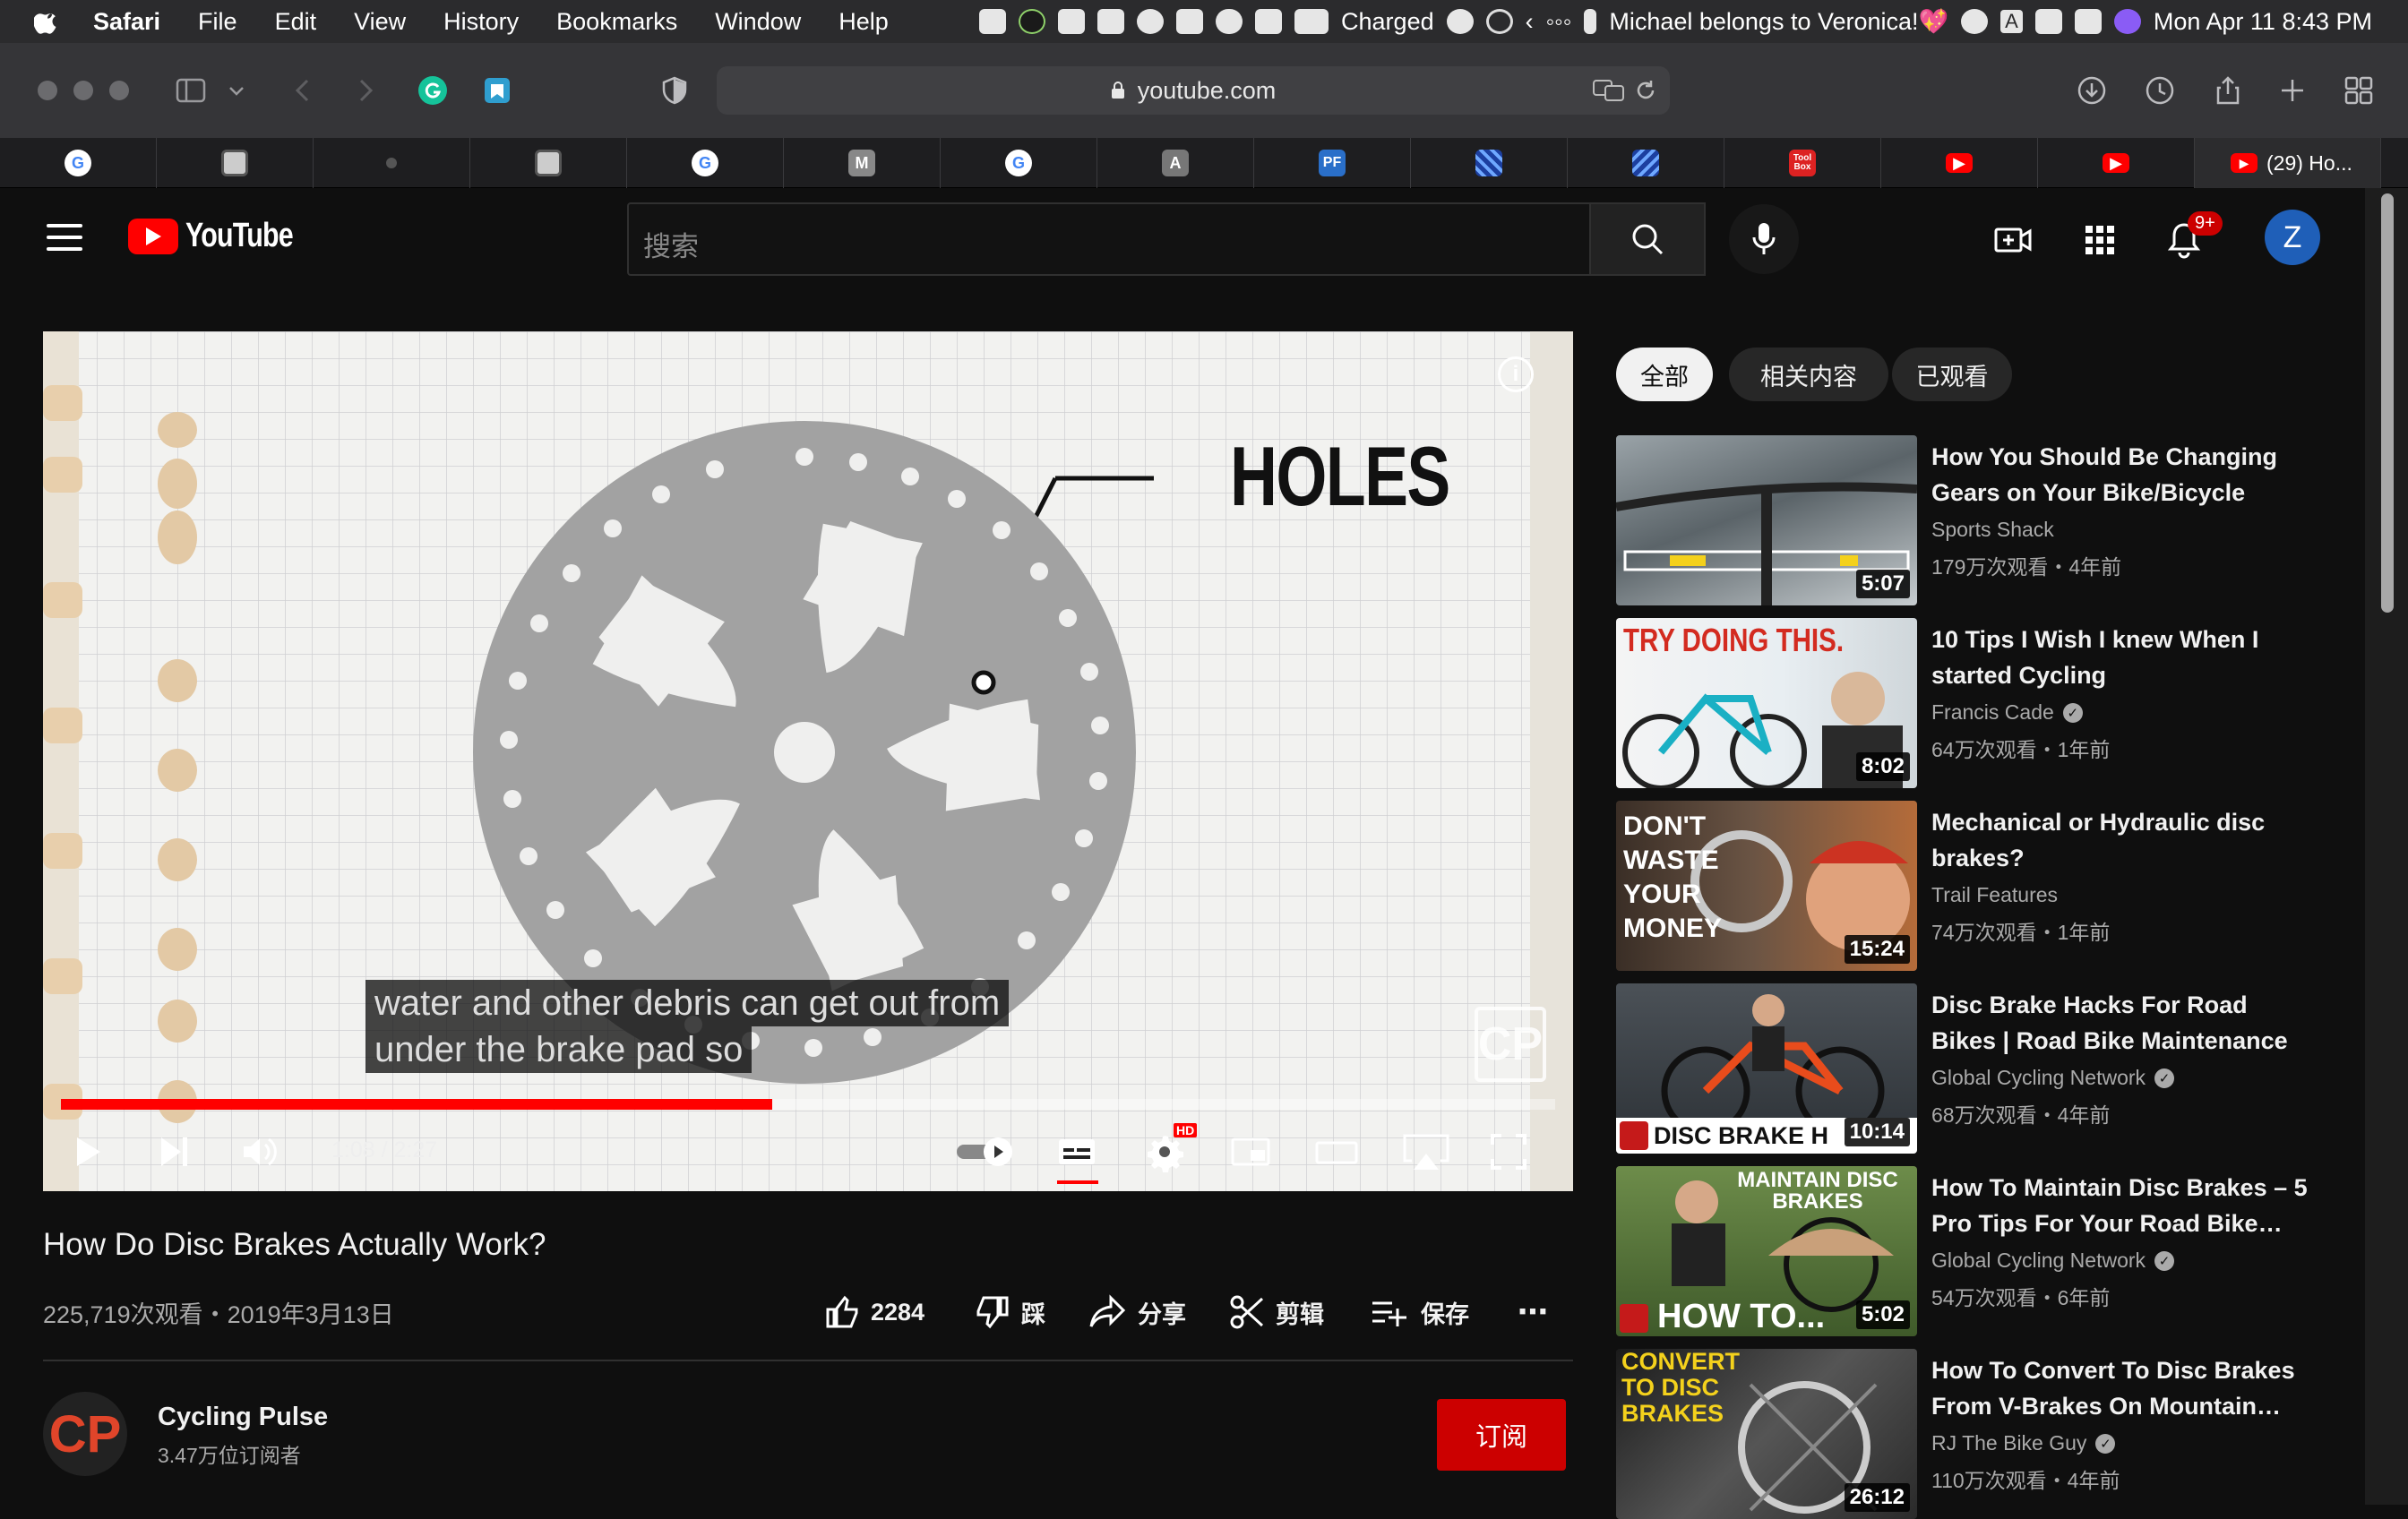 Image resolution: width=2408 pixels, height=1519 pixels. I want to click on account-avatar: Z, so click(2292, 238).